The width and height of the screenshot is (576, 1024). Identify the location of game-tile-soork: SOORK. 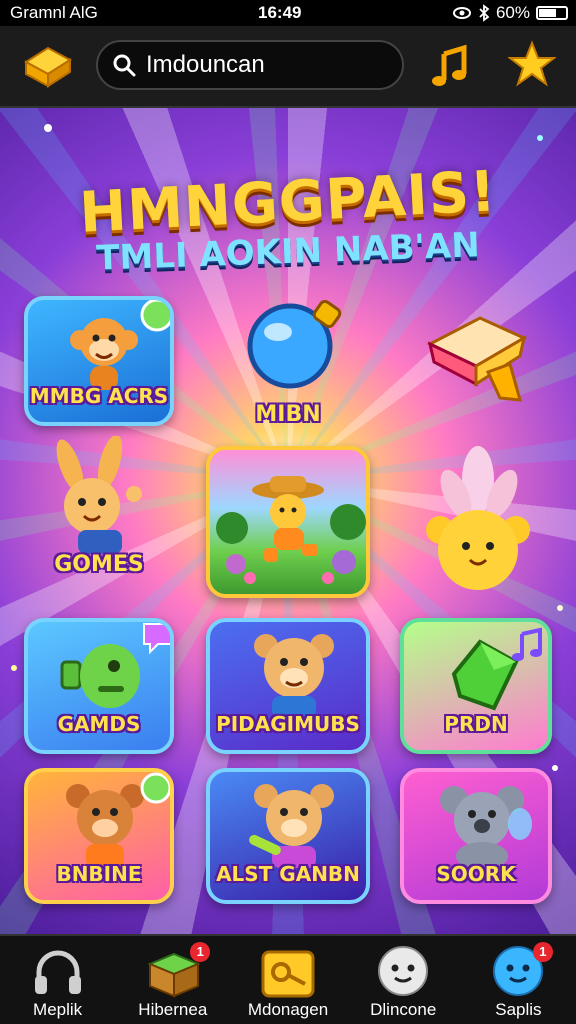
(476, 836).